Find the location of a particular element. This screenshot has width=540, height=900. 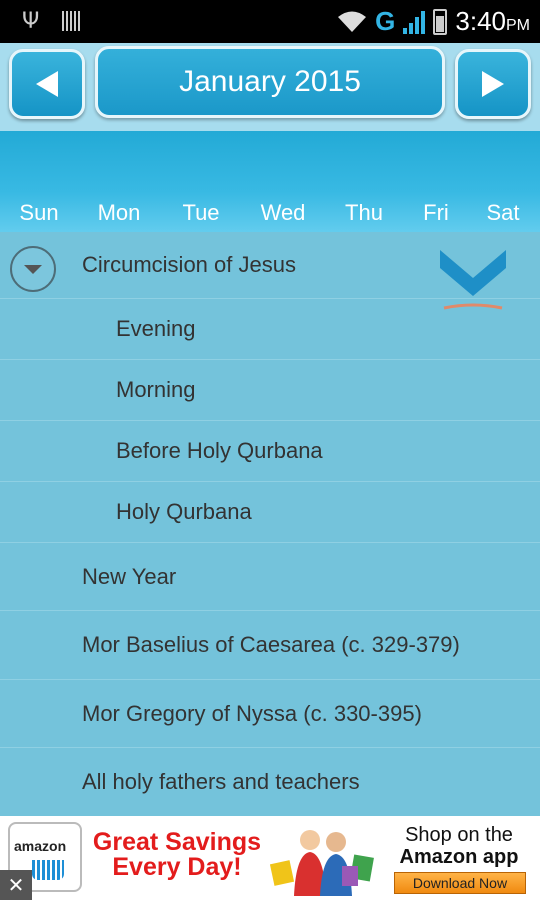

ad-headline-line2: Every Day! is located at coordinates (177, 867).